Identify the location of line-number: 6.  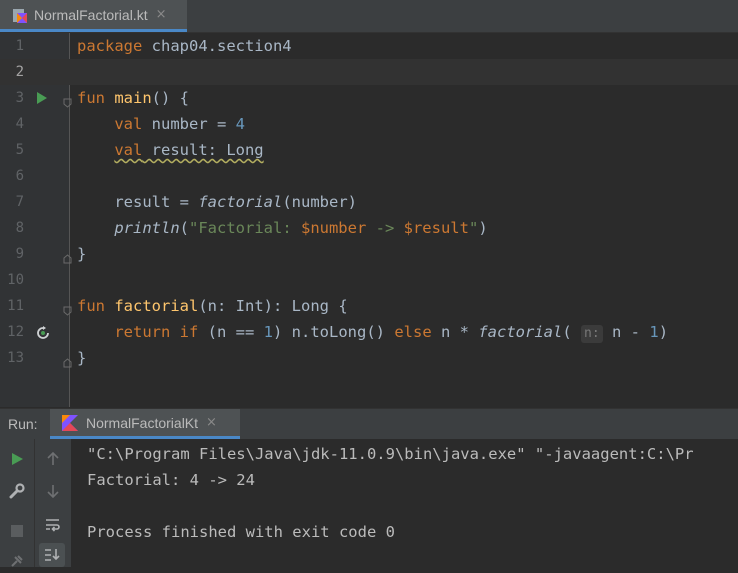
(19, 176).